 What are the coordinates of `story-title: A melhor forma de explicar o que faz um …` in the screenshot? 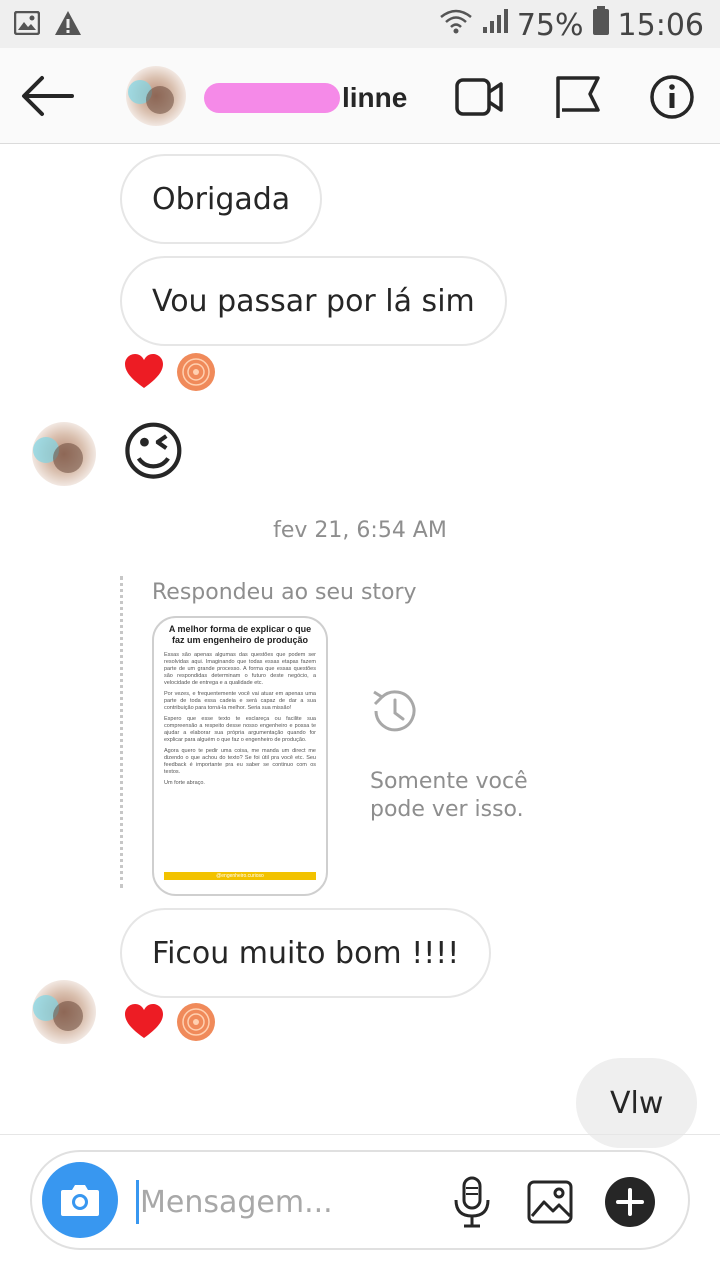 It's located at (240, 634).